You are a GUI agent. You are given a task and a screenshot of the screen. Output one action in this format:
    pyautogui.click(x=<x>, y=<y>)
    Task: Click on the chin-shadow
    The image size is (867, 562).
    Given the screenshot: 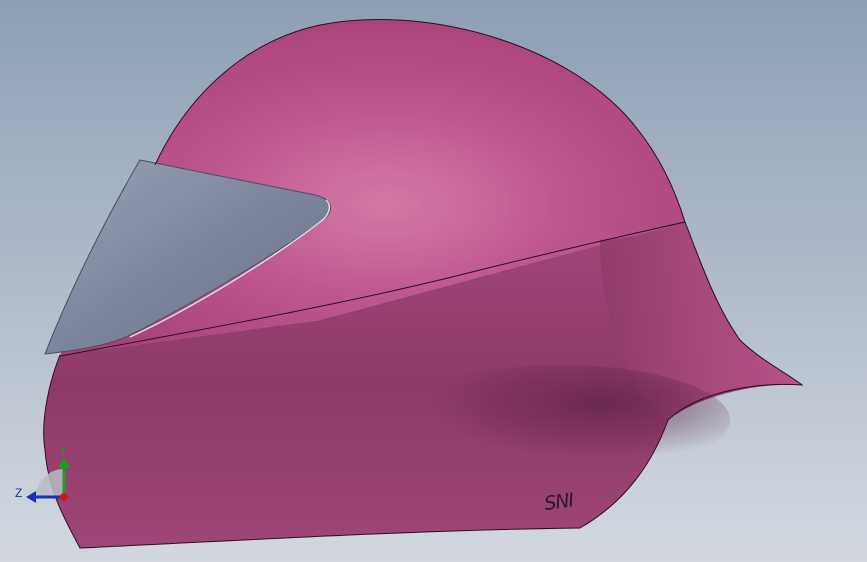 What is the action you would take?
    pyautogui.click(x=560, y=420)
    